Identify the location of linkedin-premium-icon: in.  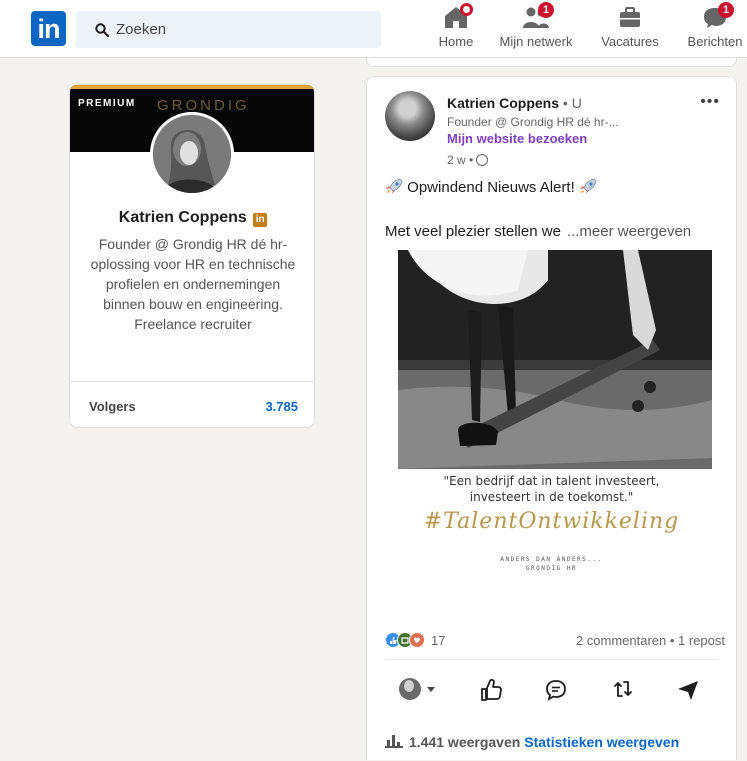
(260, 220).